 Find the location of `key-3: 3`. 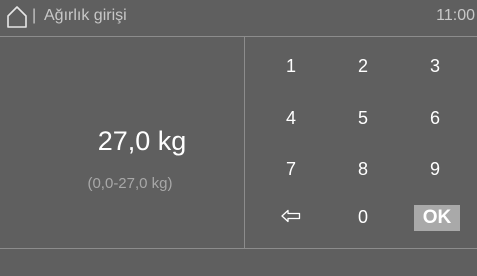

key-3: 3 is located at coordinates (435, 66).